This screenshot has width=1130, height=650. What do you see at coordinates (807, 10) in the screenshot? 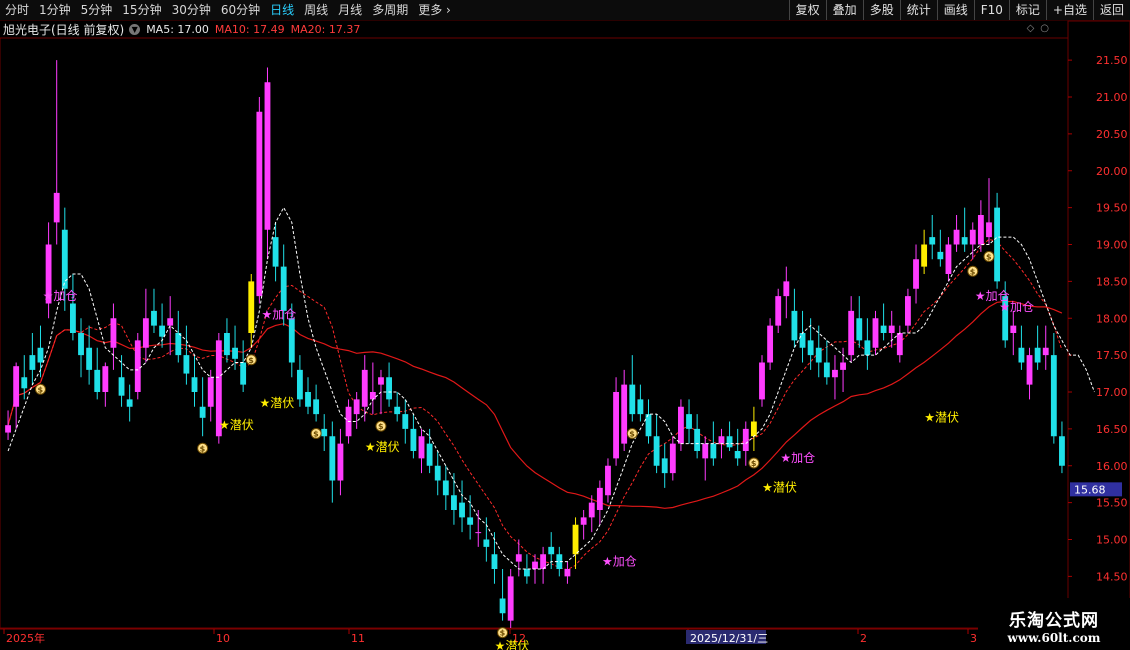
I see `tool-button-0: 复权` at bounding box center [807, 10].